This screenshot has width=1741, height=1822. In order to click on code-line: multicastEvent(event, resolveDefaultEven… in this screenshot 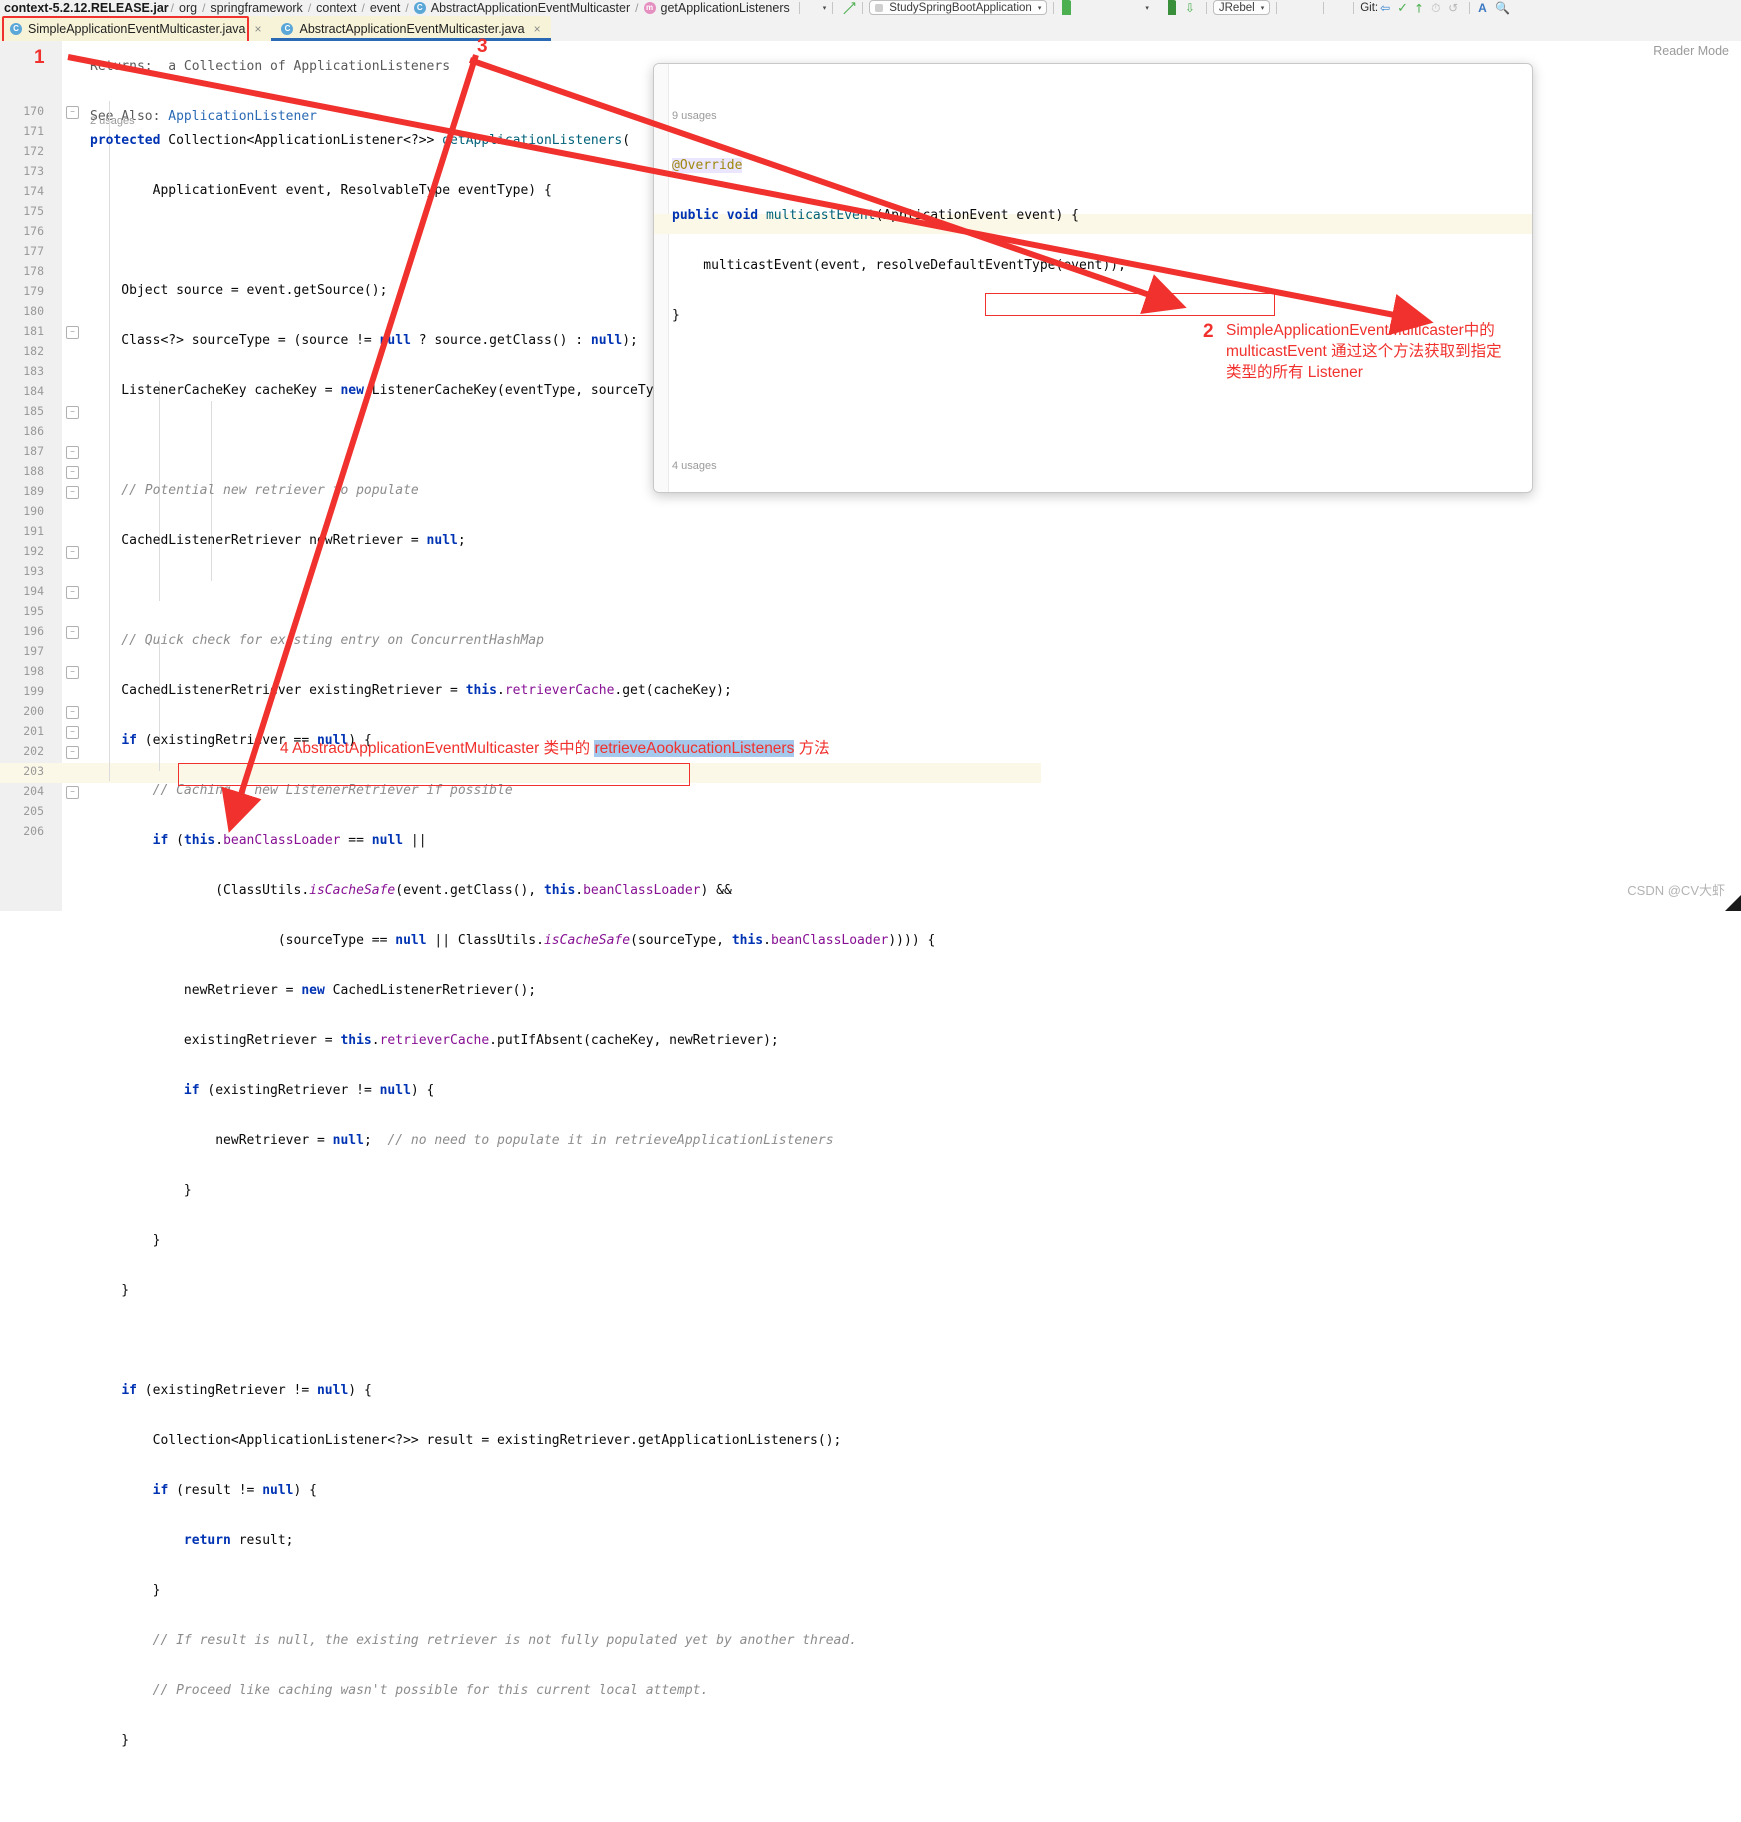, I will do `click(899, 265)`.